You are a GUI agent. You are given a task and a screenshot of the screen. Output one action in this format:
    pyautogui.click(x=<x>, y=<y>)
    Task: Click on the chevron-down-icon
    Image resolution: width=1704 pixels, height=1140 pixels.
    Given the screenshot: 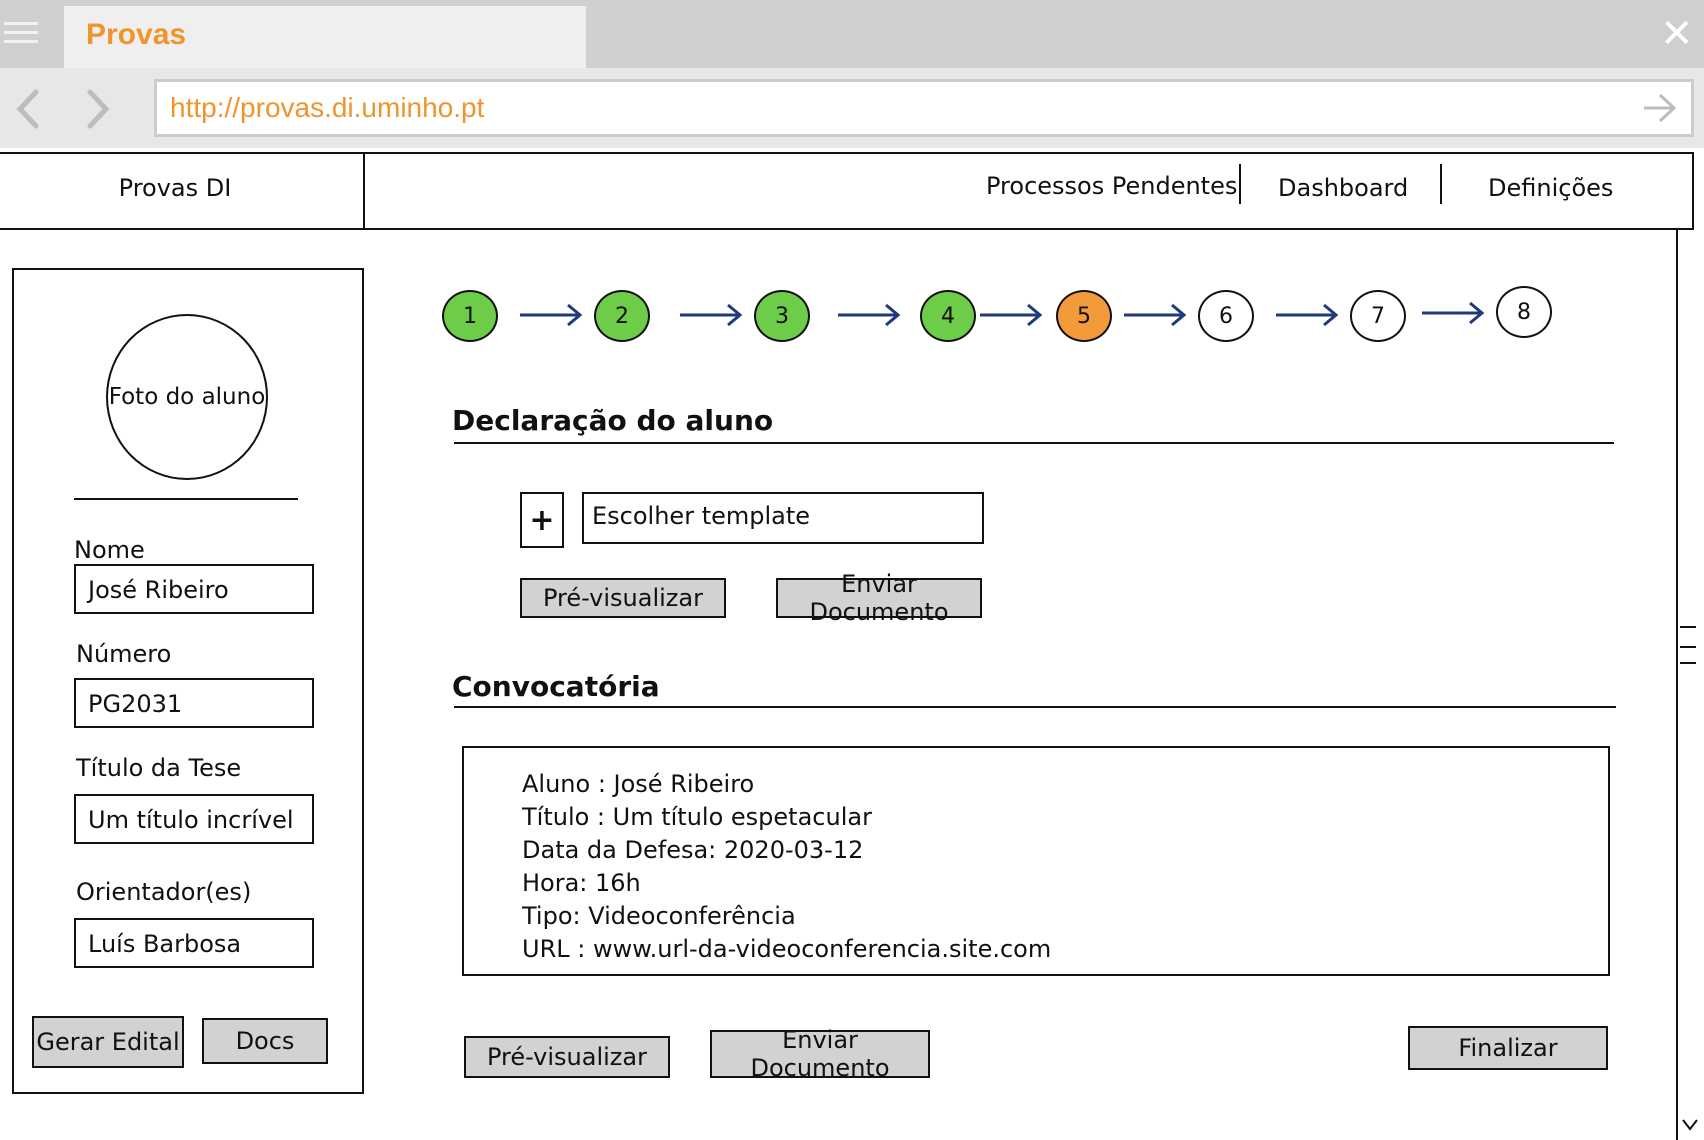 What is the action you would take?
    pyautogui.click(x=1690, y=1124)
    